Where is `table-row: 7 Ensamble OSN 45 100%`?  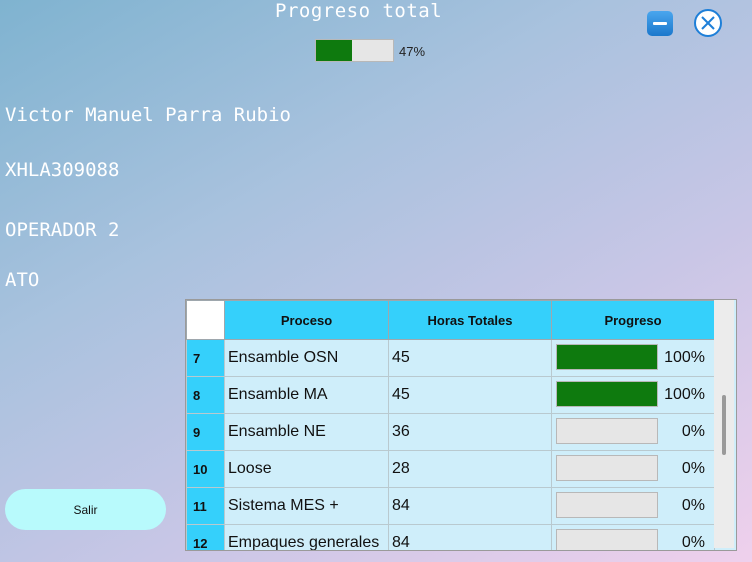 table-row: 7 Ensamble OSN 45 100% is located at coordinates (450, 358).